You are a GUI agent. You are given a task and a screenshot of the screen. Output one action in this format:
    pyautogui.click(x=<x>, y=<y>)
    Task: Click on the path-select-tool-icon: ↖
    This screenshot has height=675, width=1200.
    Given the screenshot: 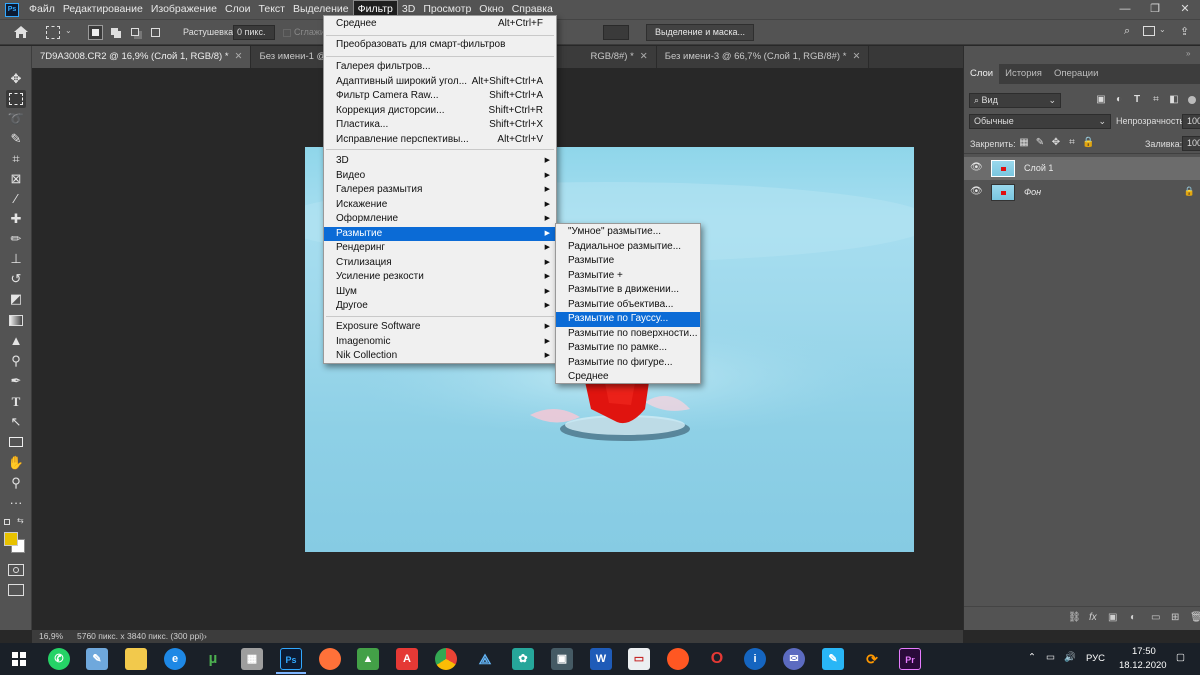 What is the action you would take?
    pyautogui.click(x=16, y=422)
    